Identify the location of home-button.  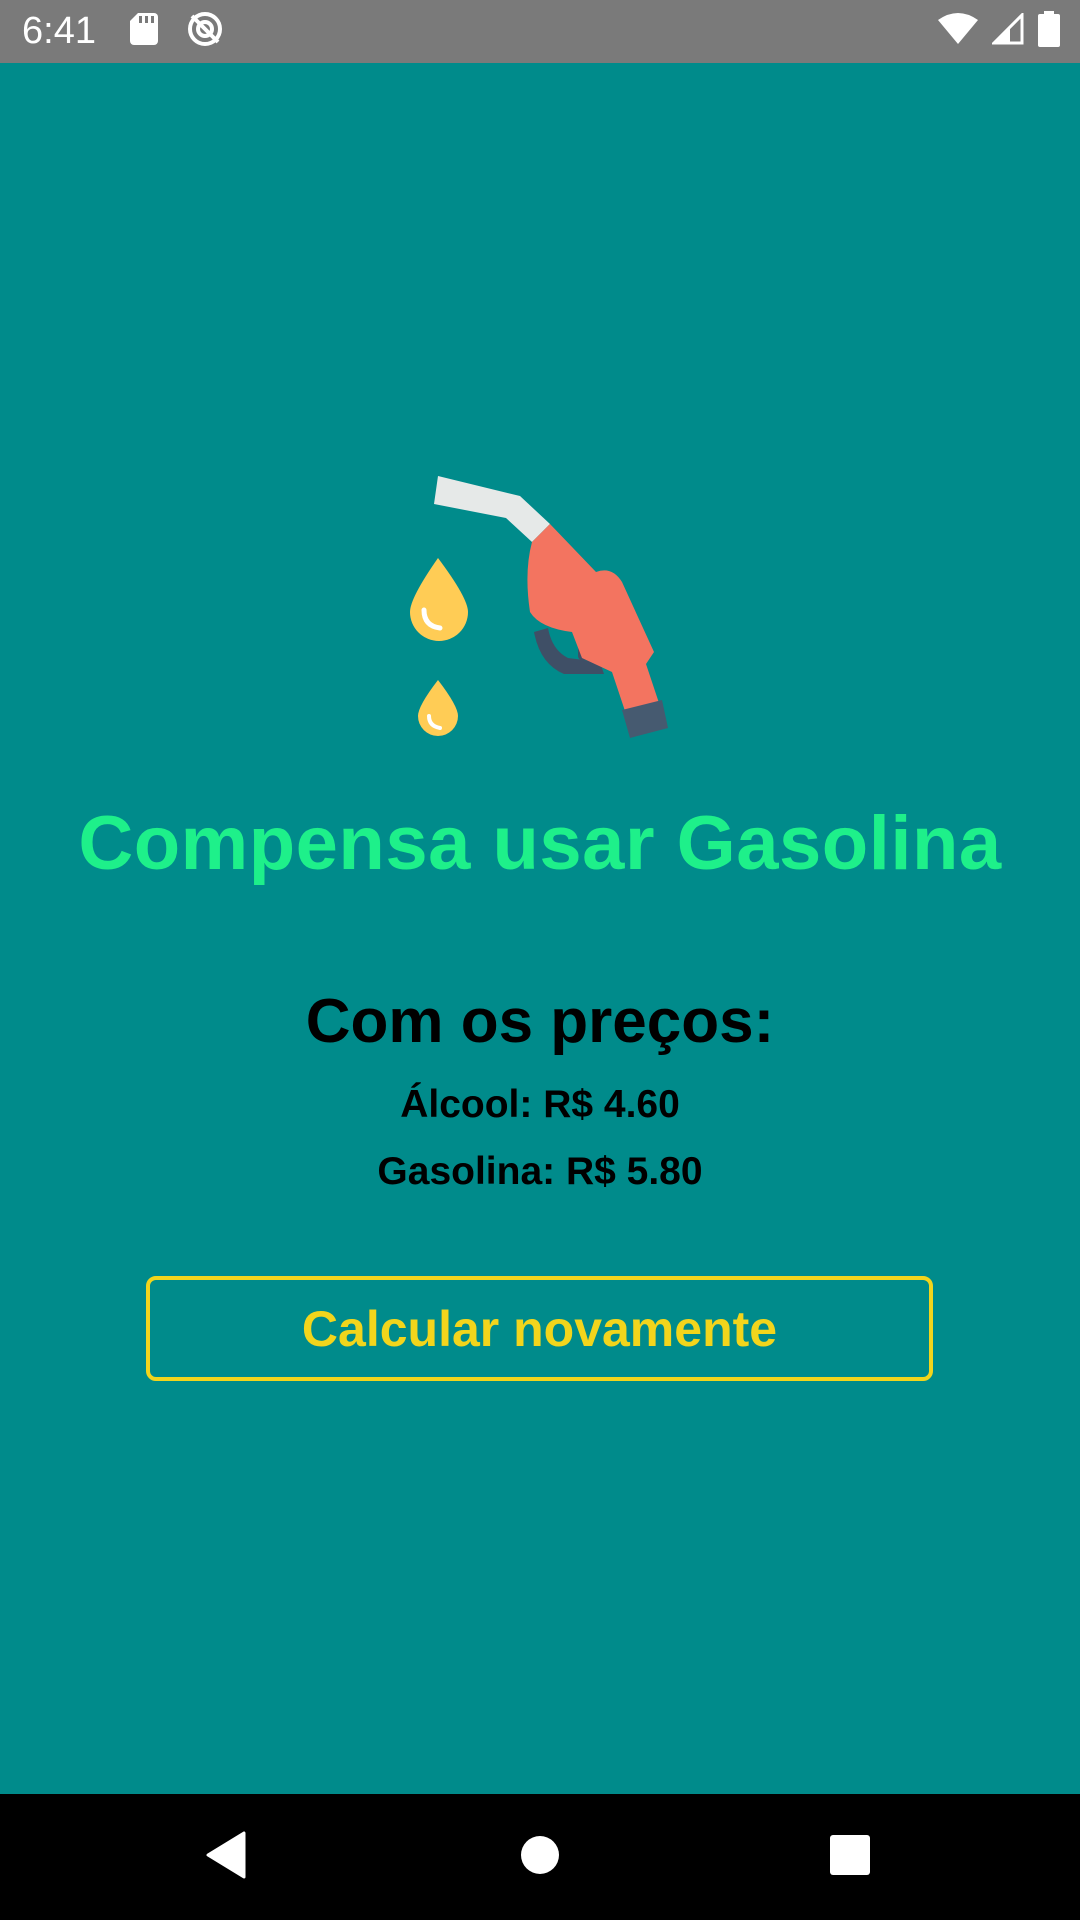
(540, 1857).